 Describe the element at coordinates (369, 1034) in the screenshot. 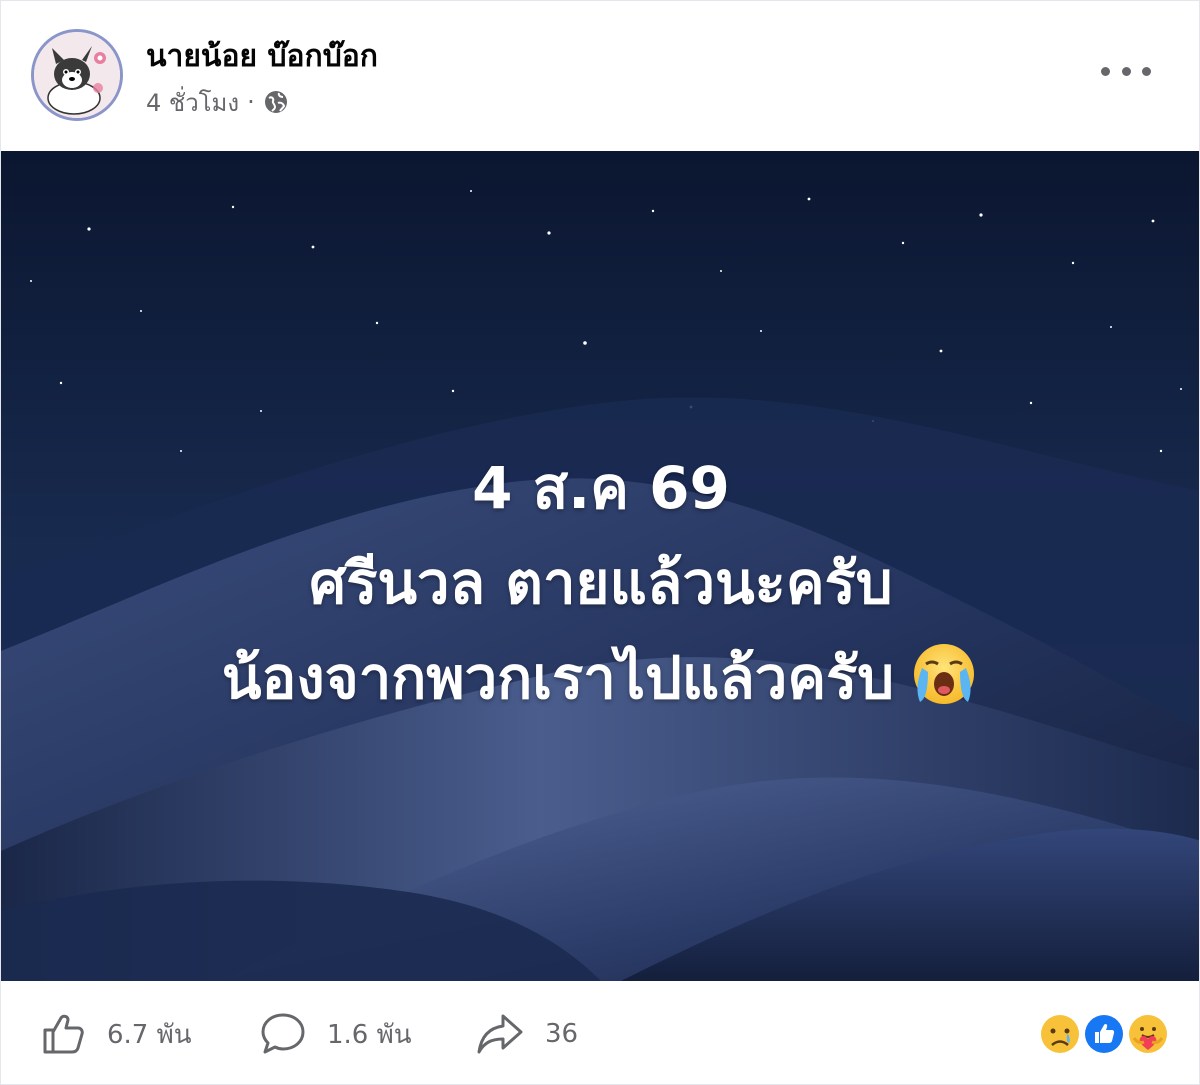

I see `comment-count: 1.6 พัน` at that location.